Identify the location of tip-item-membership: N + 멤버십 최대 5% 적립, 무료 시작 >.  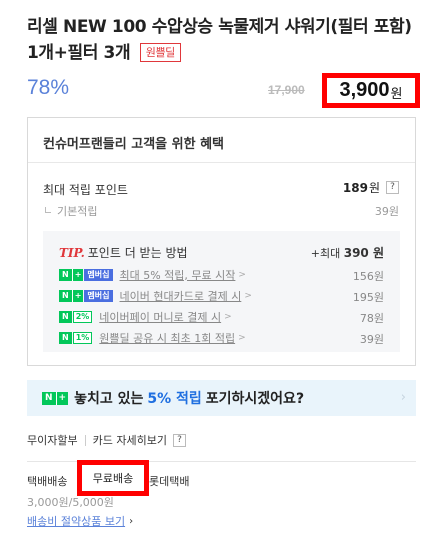
(152, 274).